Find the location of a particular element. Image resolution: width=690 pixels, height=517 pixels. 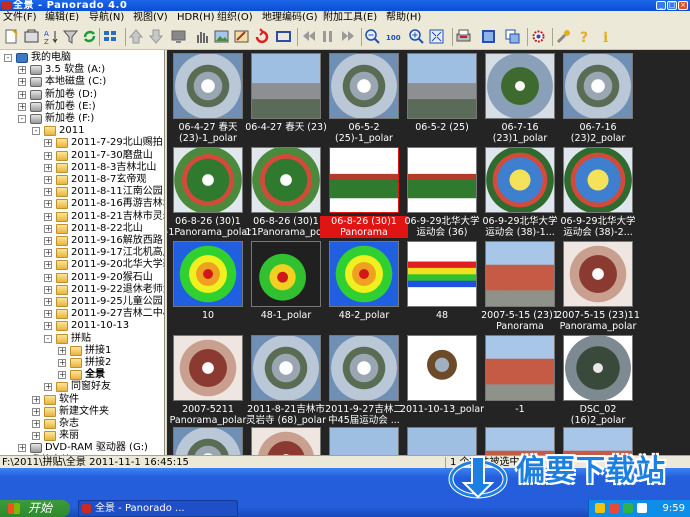

tree-item: + 新建文件夹 is located at coordinates (82, 412).